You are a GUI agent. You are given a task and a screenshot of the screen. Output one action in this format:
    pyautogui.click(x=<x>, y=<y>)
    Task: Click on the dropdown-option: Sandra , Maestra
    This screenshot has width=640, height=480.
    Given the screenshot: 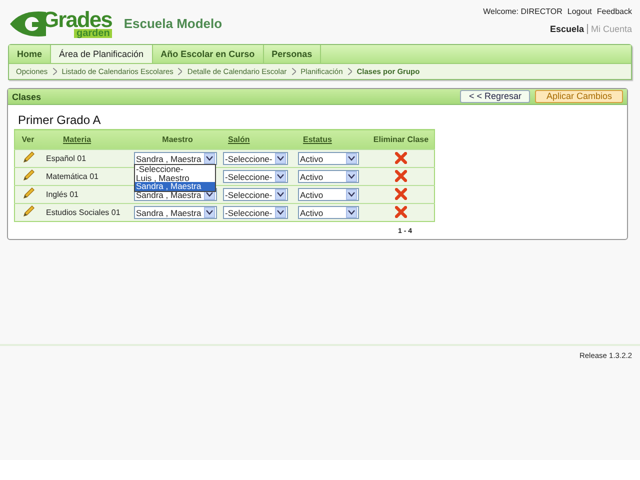 What is the action you would take?
    pyautogui.click(x=175, y=186)
    